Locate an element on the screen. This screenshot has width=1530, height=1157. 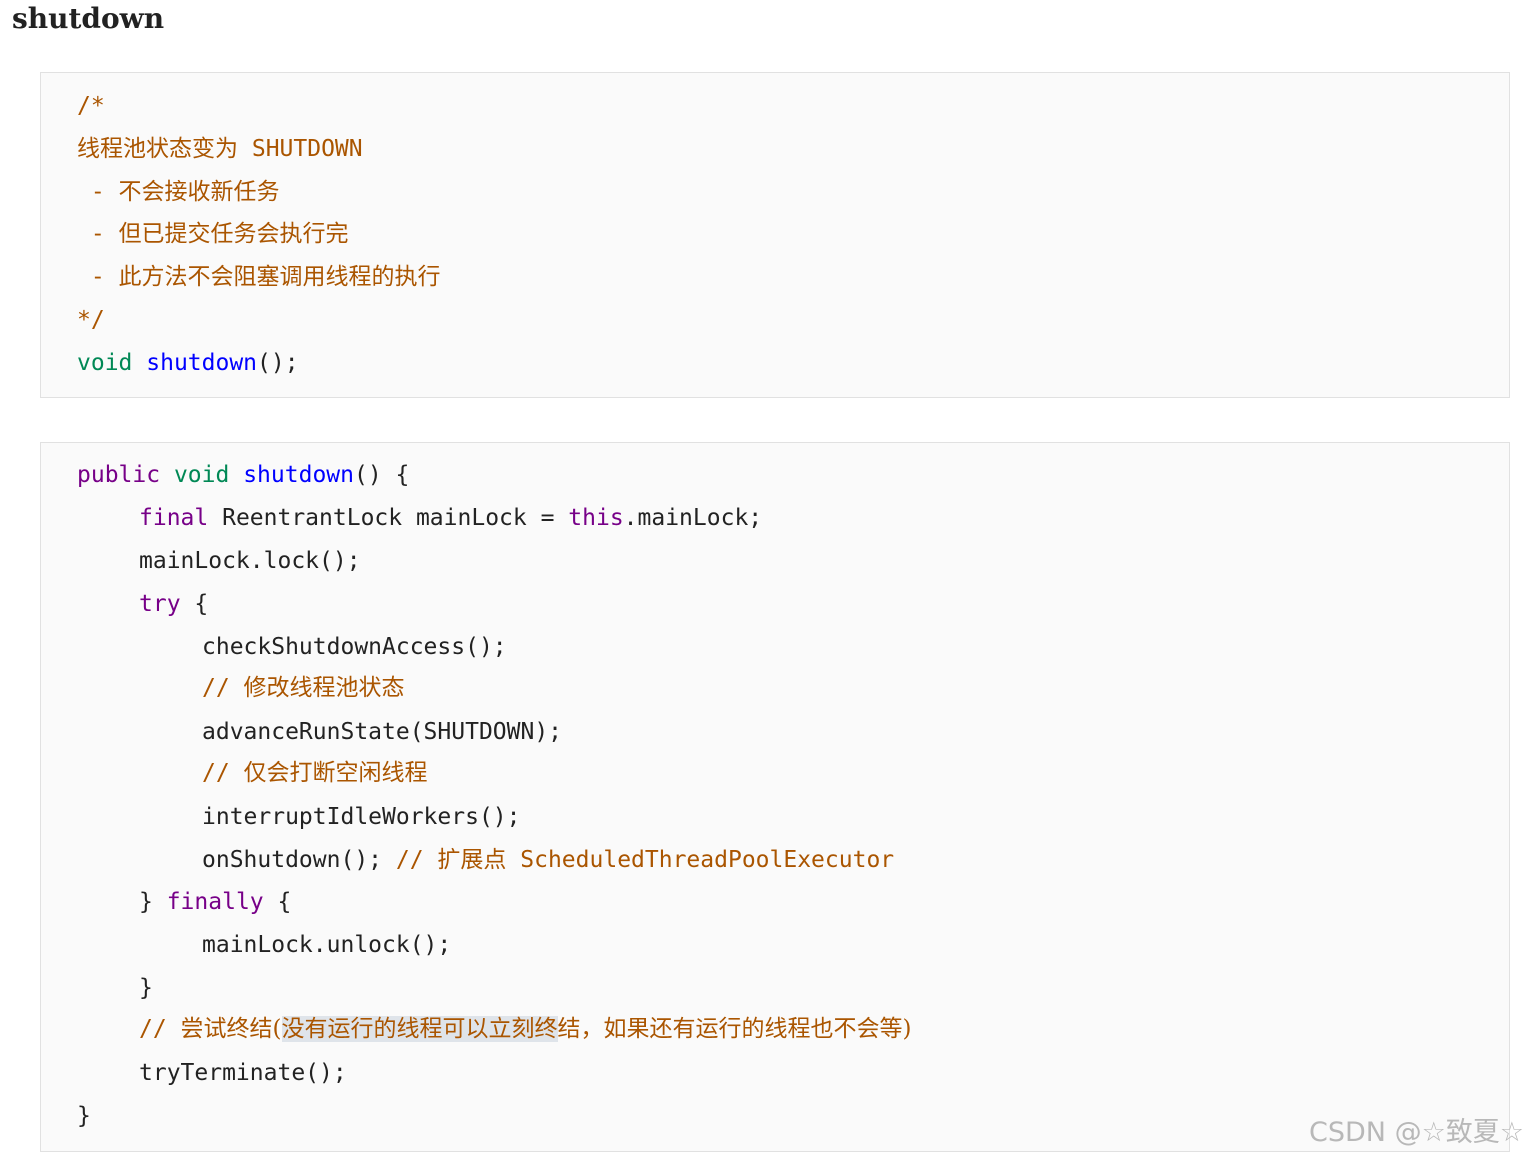
bullet-2-text: 但已提交任务会执行完 is located at coordinates (233, 234).